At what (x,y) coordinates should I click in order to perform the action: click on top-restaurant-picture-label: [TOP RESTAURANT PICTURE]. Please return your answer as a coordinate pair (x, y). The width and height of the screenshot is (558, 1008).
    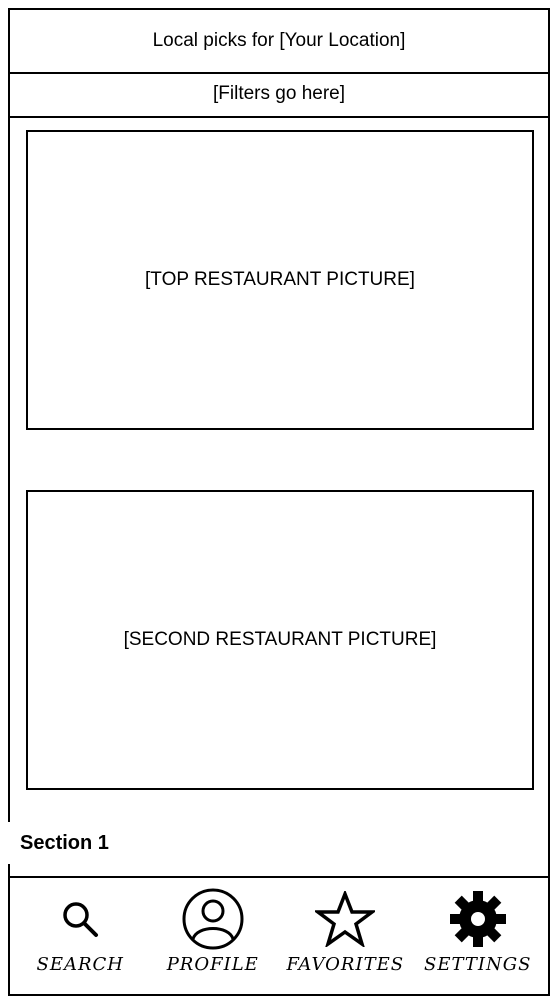
    Looking at the image, I should click on (280, 279).